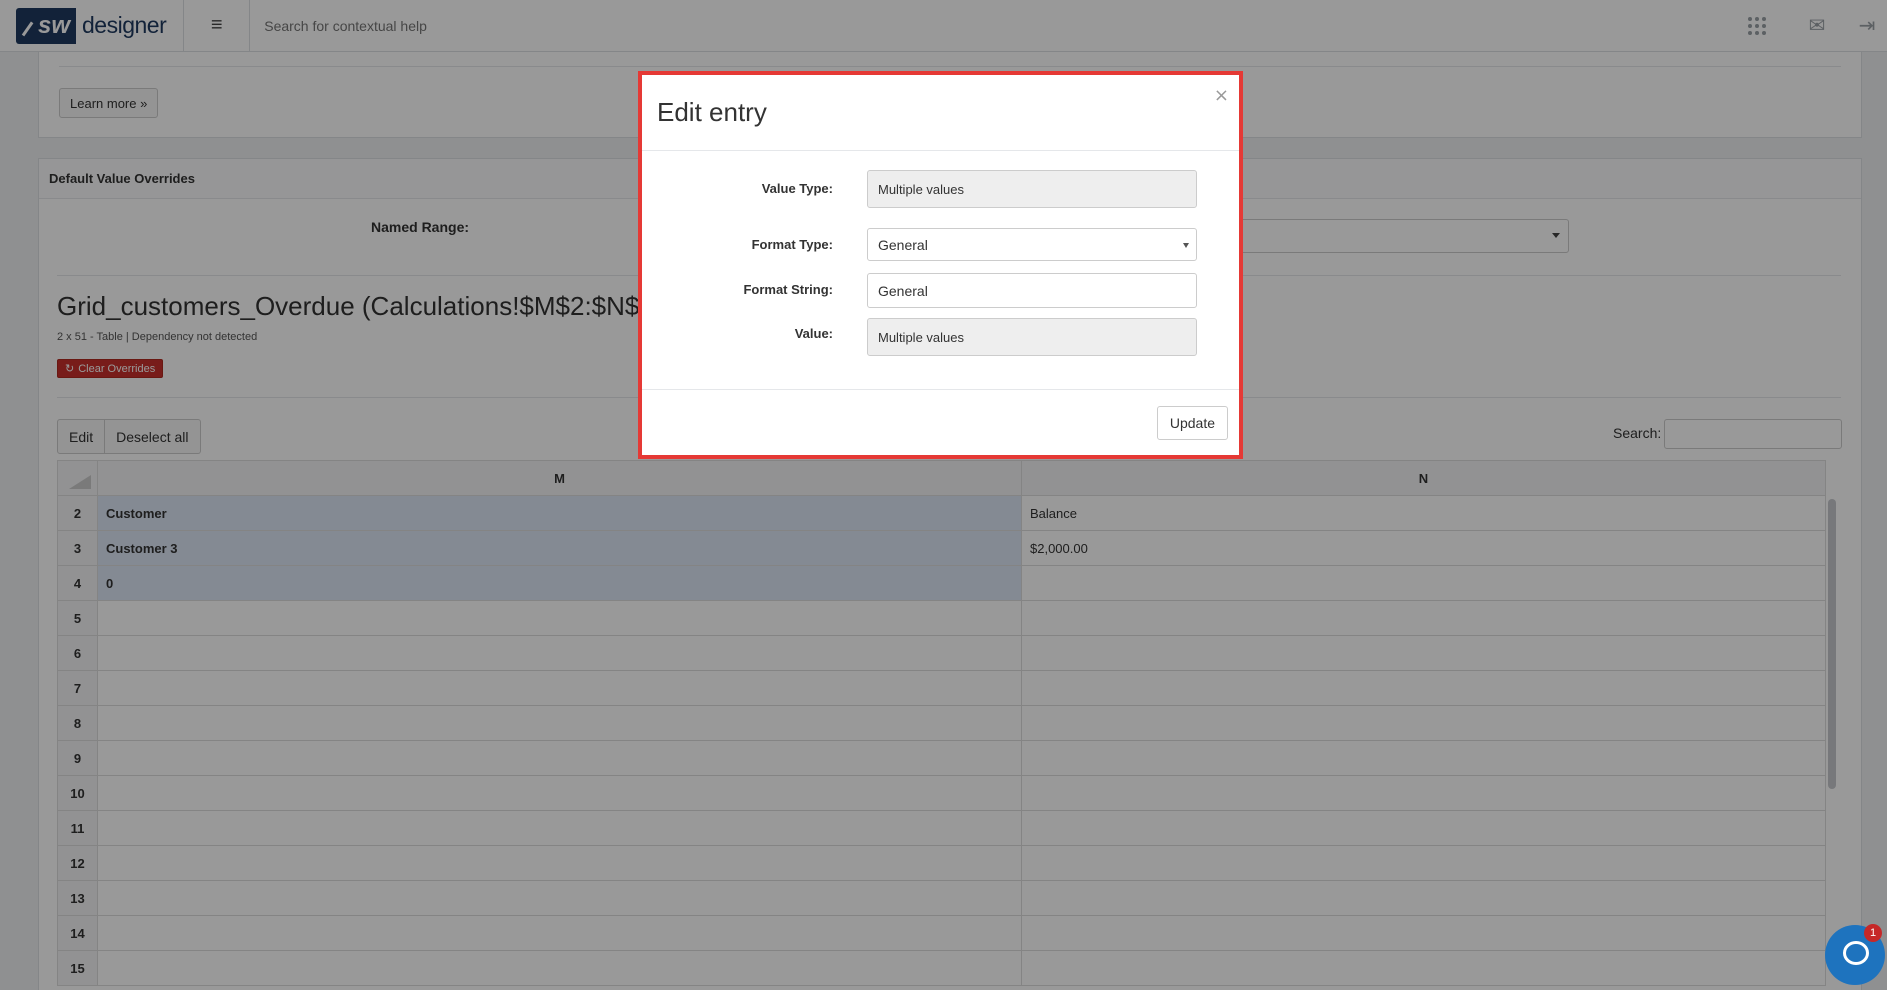 The image size is (1887, 990). I want to click on format-type-select: General, so click(1032, 244).